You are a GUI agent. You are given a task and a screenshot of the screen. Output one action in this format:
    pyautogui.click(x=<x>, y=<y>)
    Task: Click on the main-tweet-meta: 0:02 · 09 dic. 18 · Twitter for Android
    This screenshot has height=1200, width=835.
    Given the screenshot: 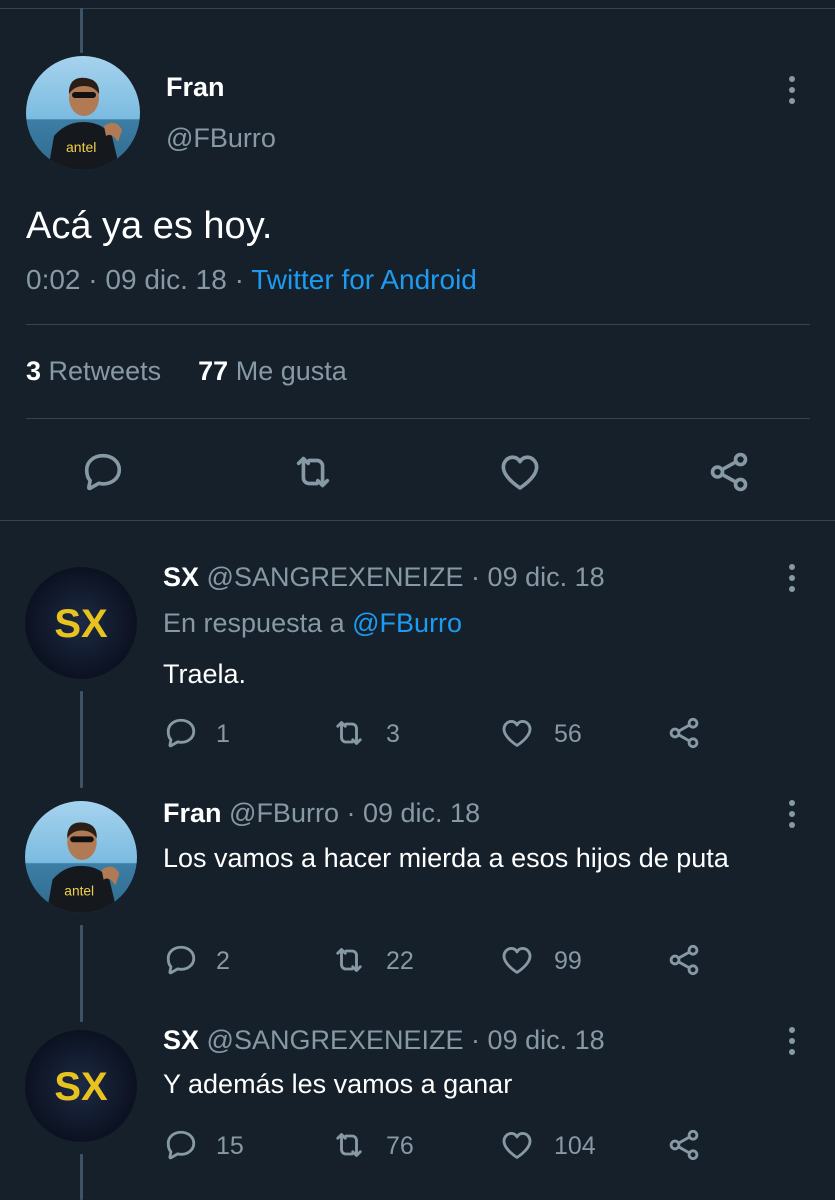 What is the action you would take?
    pyautogui.click(x=251, y=280)
    